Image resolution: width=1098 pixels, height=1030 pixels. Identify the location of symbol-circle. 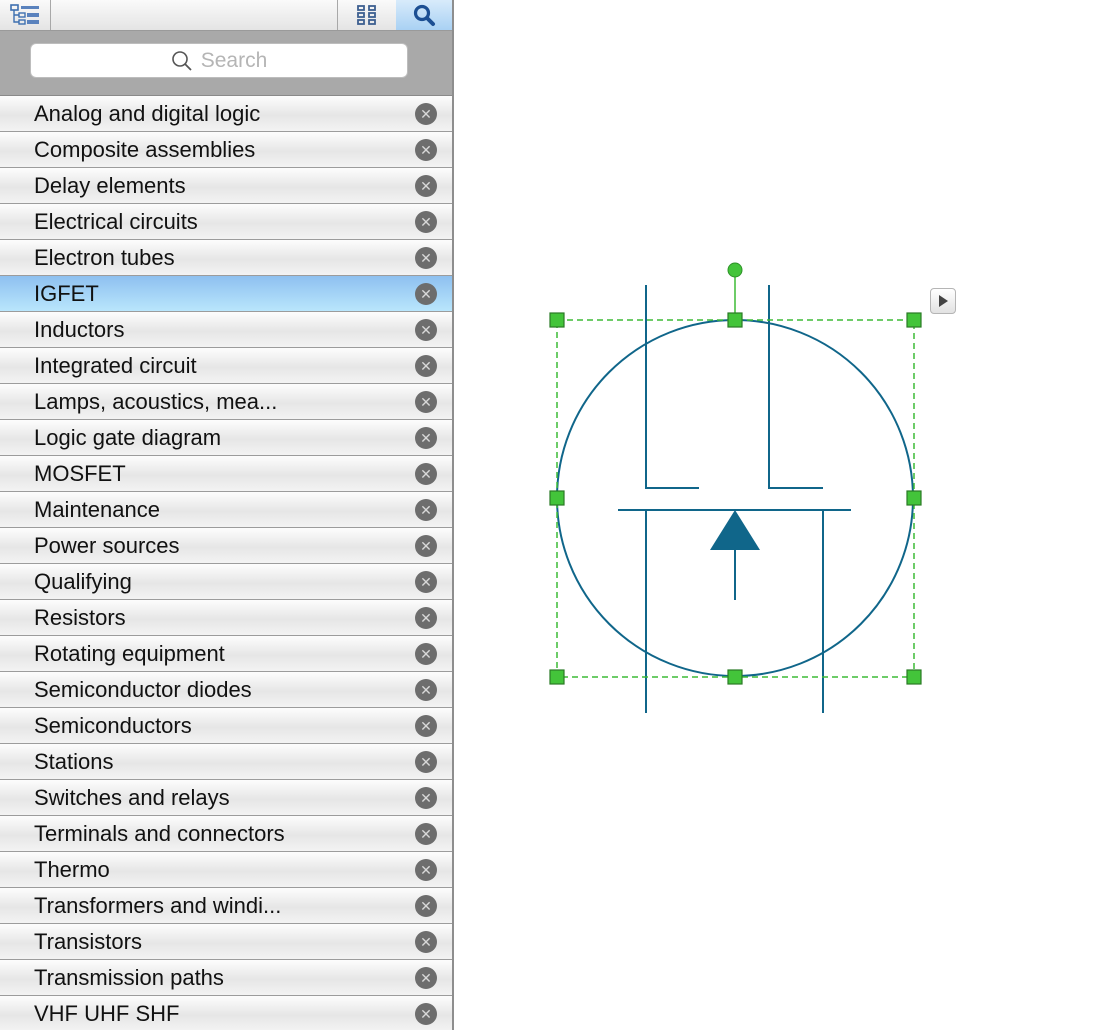
(735, 498).